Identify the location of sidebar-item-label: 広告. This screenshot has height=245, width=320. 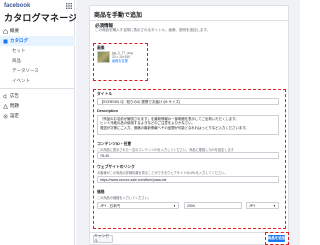
(14, 95).